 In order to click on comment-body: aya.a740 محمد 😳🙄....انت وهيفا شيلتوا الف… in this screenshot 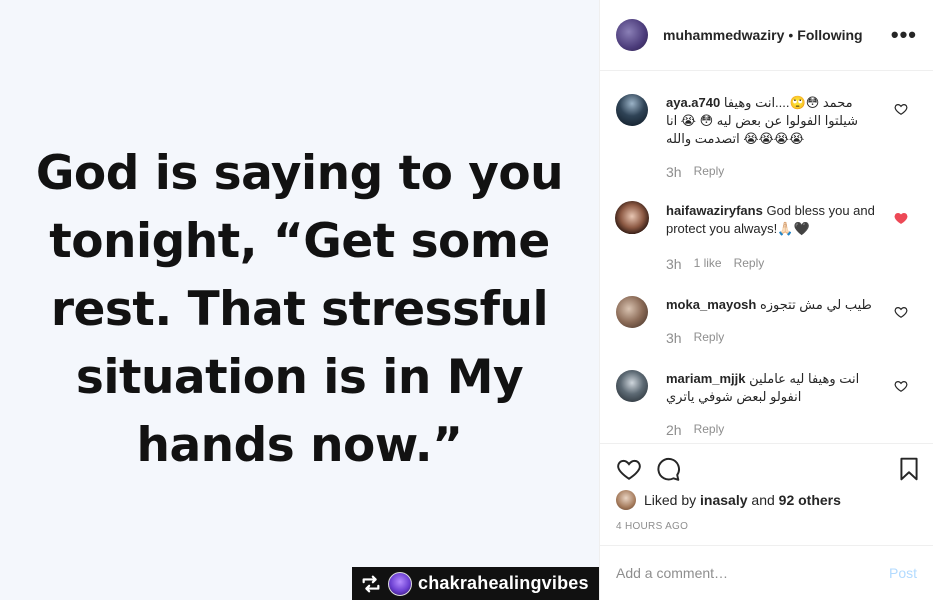, I will do `click(777, 121)`.